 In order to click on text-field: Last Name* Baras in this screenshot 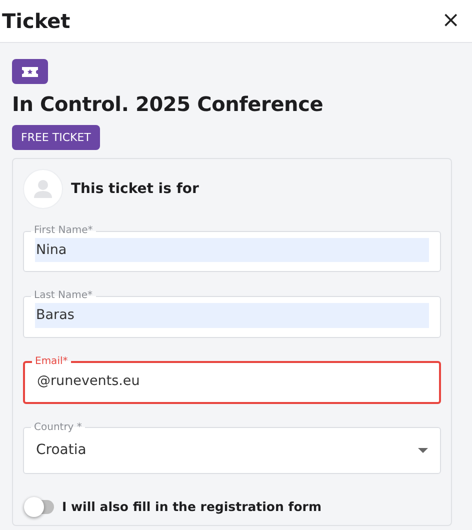, I will do `click(232, 314)`.